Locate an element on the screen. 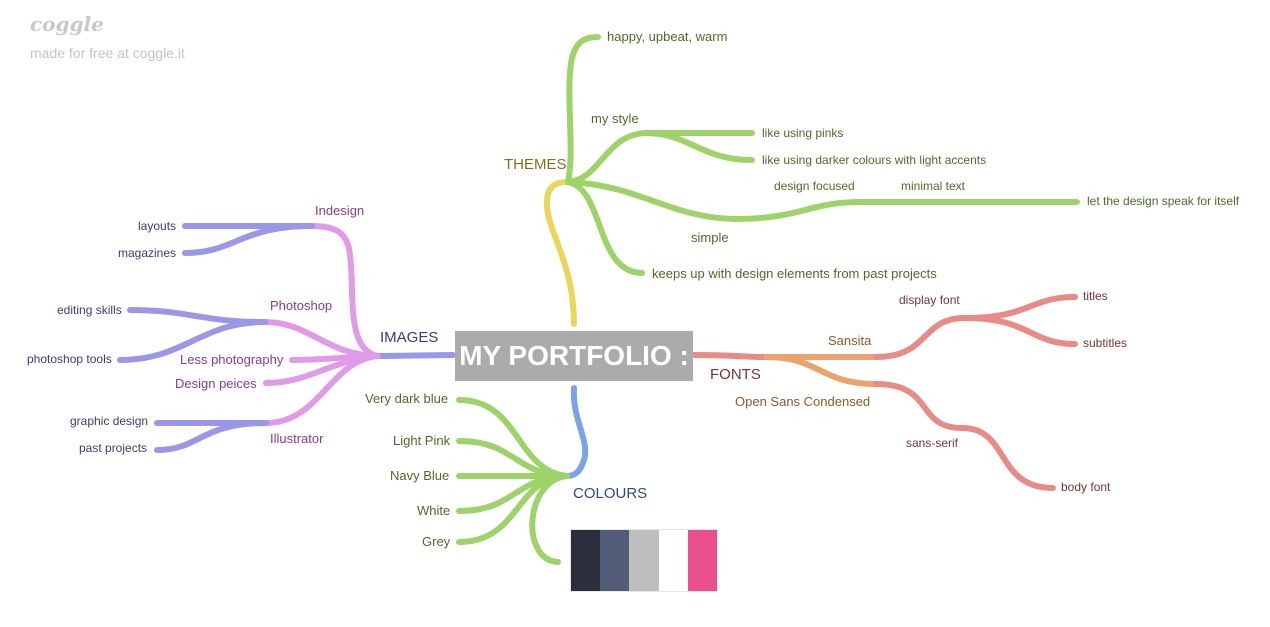 This screenshot has height=627, width=1270. swatch-light-pink is located at coordinates (702, 560).